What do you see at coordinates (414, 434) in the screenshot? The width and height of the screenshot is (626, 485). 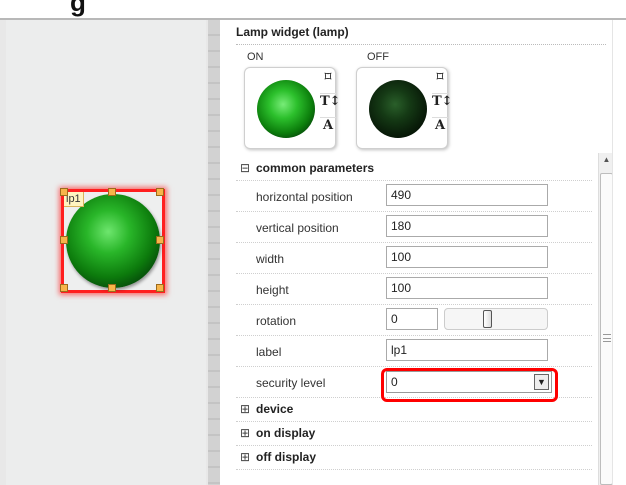 I see `section-on-display: ⊞ on display` at bounding box center [414, 434].